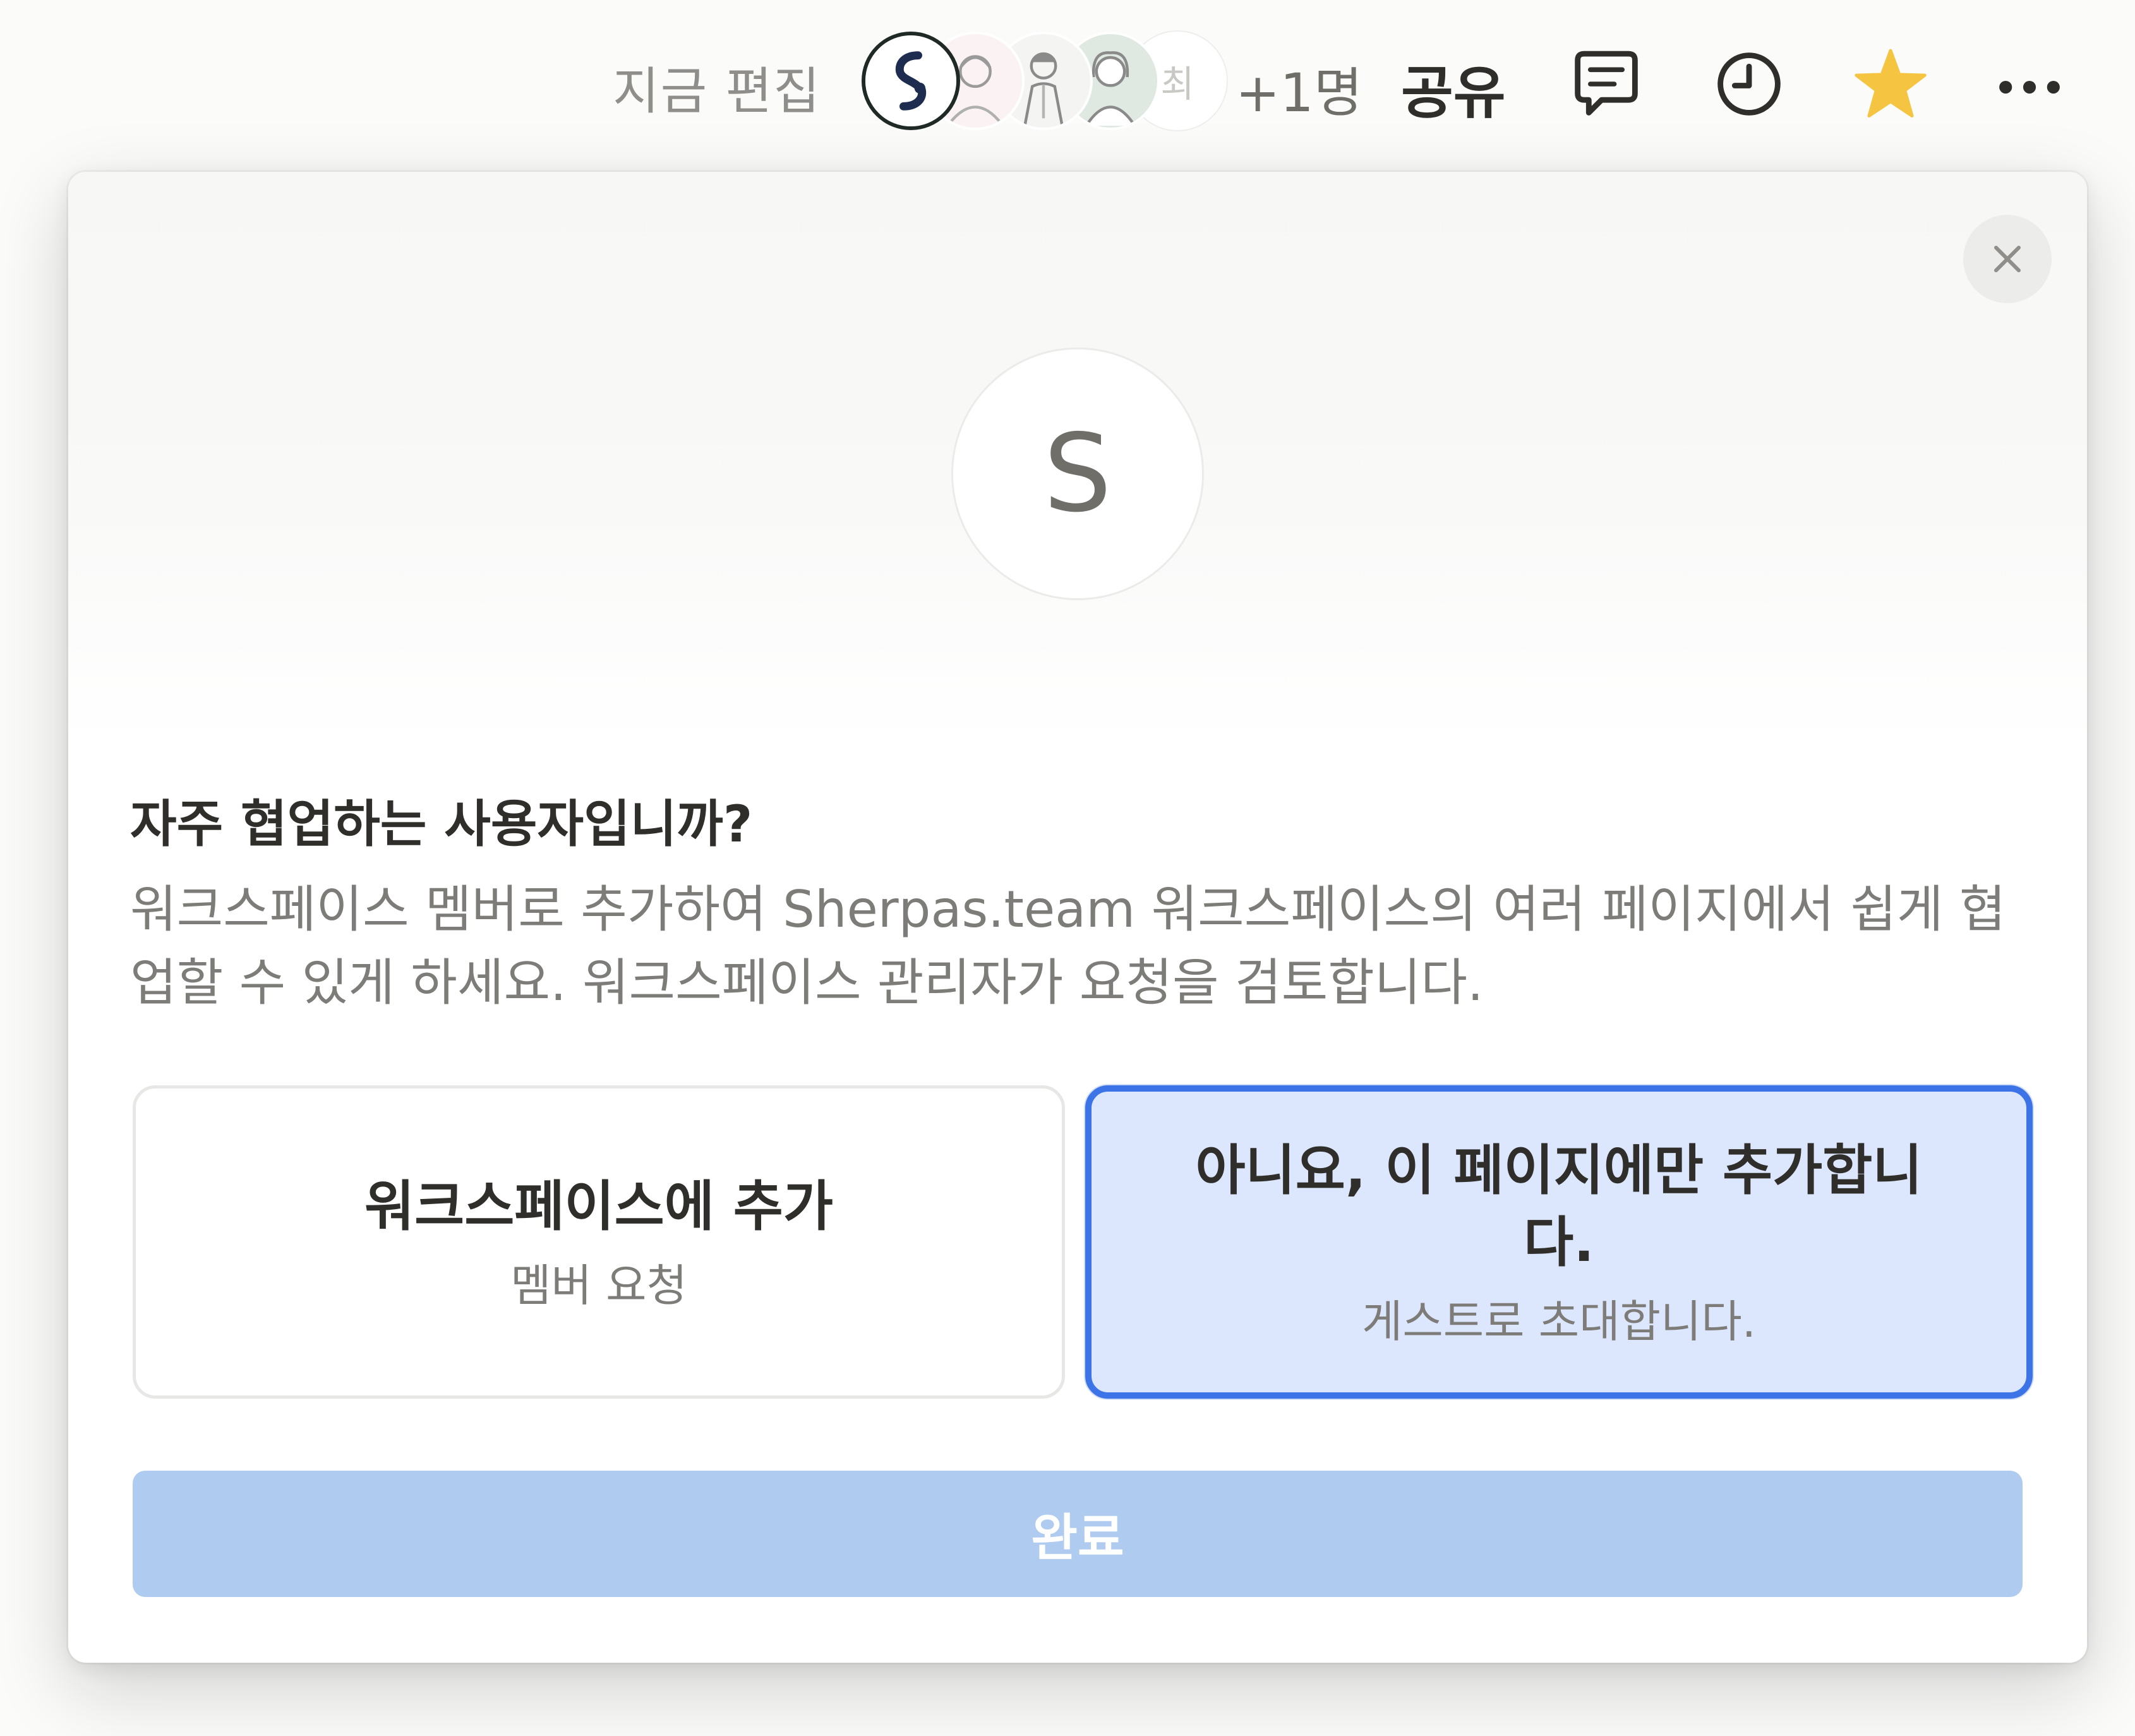  I want to click on brand-logo-avatar, so click(911, 81).